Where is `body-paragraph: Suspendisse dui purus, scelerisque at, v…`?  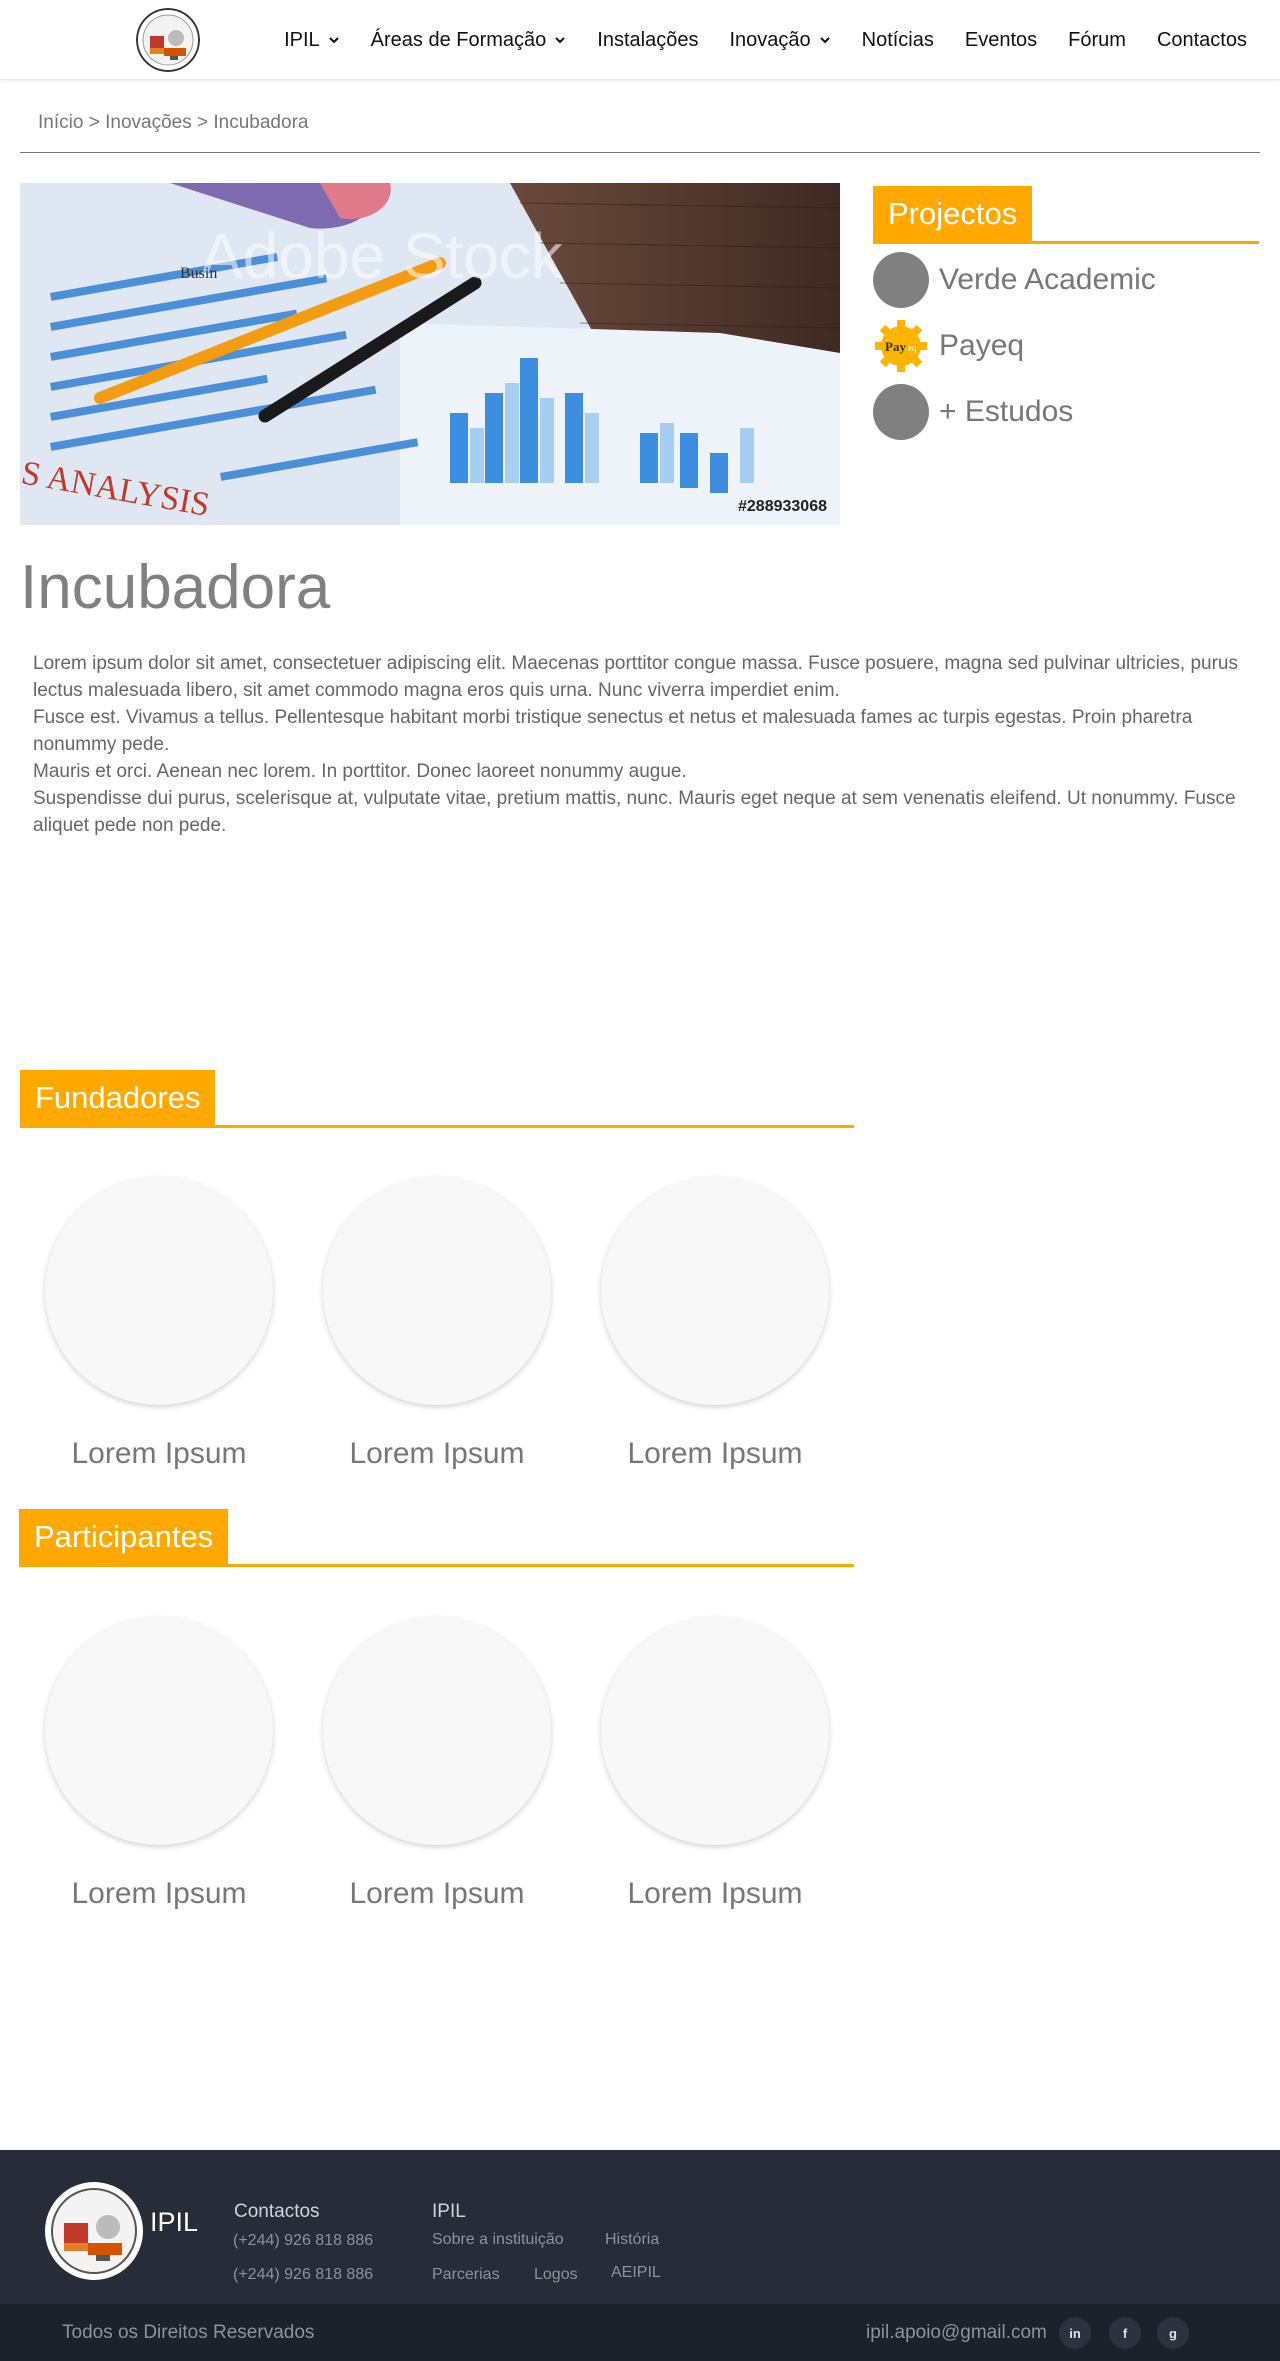 body-paragraph: Suspendisse dui purus, scelerisque at, v… is located at coordinates (634, 812).